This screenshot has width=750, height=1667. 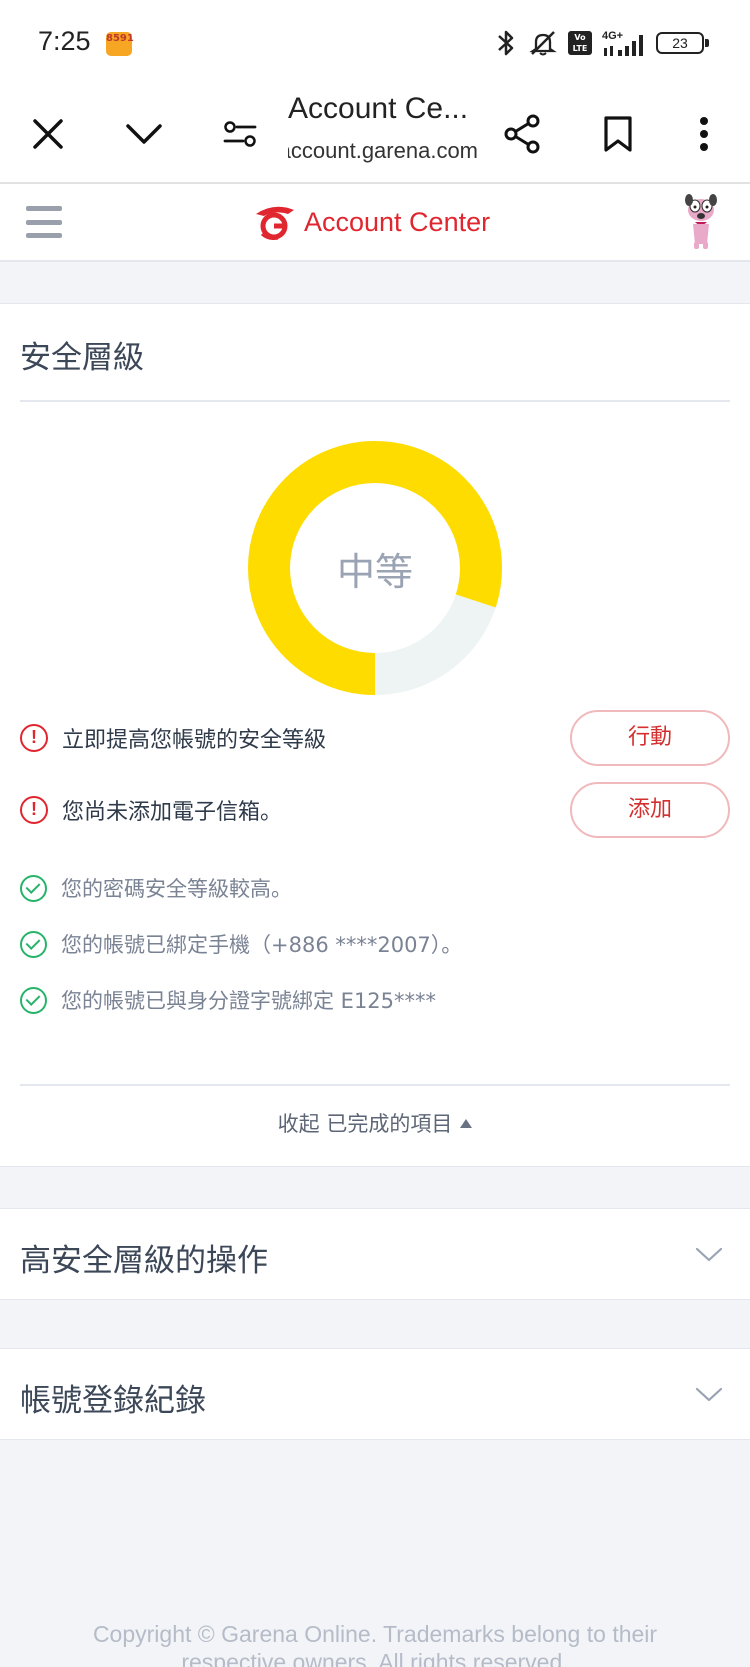 What do you see at coordinates (622, 43) in the screenshot?
I see `signal-icon: 4G+` at bounding box center [622, 43].